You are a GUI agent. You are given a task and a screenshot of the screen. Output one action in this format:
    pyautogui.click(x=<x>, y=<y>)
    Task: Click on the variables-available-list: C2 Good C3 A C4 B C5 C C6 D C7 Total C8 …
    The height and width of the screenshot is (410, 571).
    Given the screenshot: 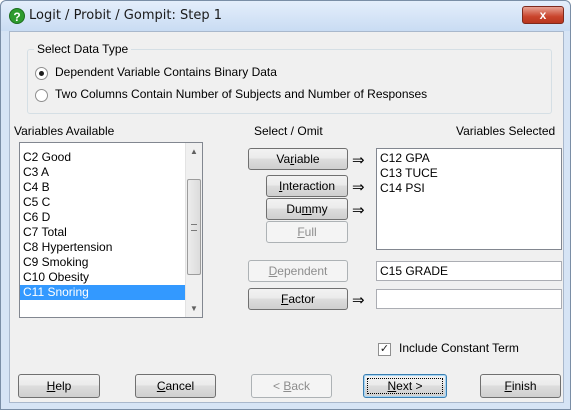 What is the action you would take?
    pyautogui.click(x=111, y=230)
    